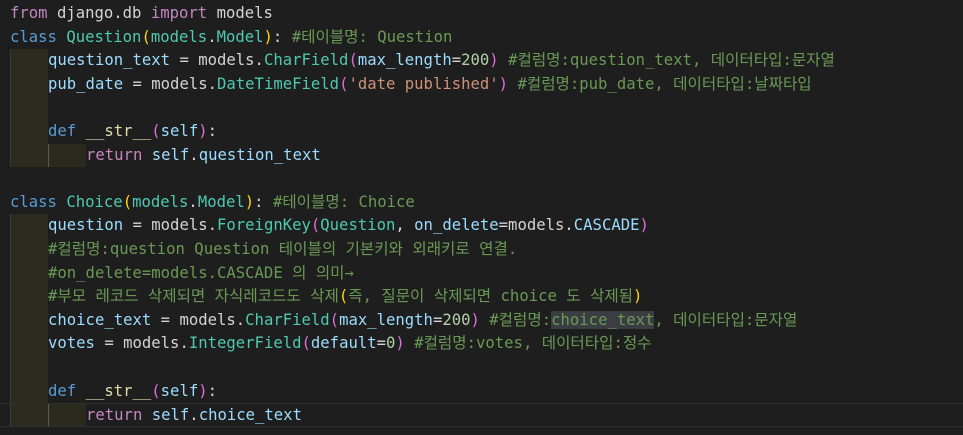 Image resolution: width=963 pixels, height=435 pixels. What do you see at coordinates (606, 225) in the screenshot?
I see `token: CASCADE` at bounding box center [606, 225].